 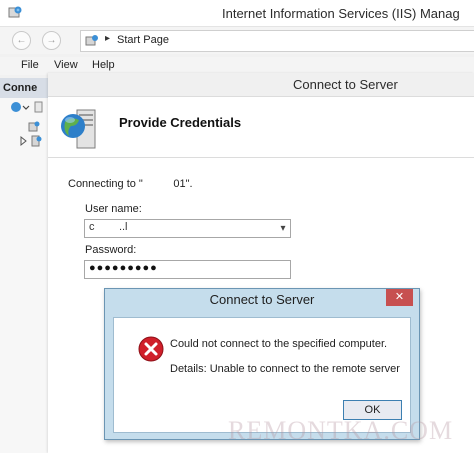 I want to click on menu-view: View, so click(x=66, y=65).